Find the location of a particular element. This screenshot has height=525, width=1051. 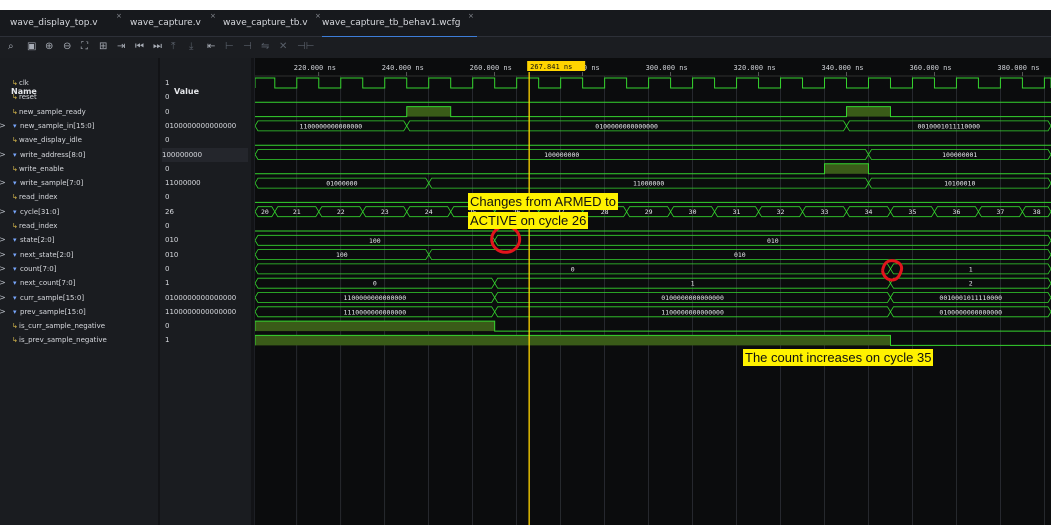

add-cursor-icon: ⇤ is located at coordinates (211, 47).